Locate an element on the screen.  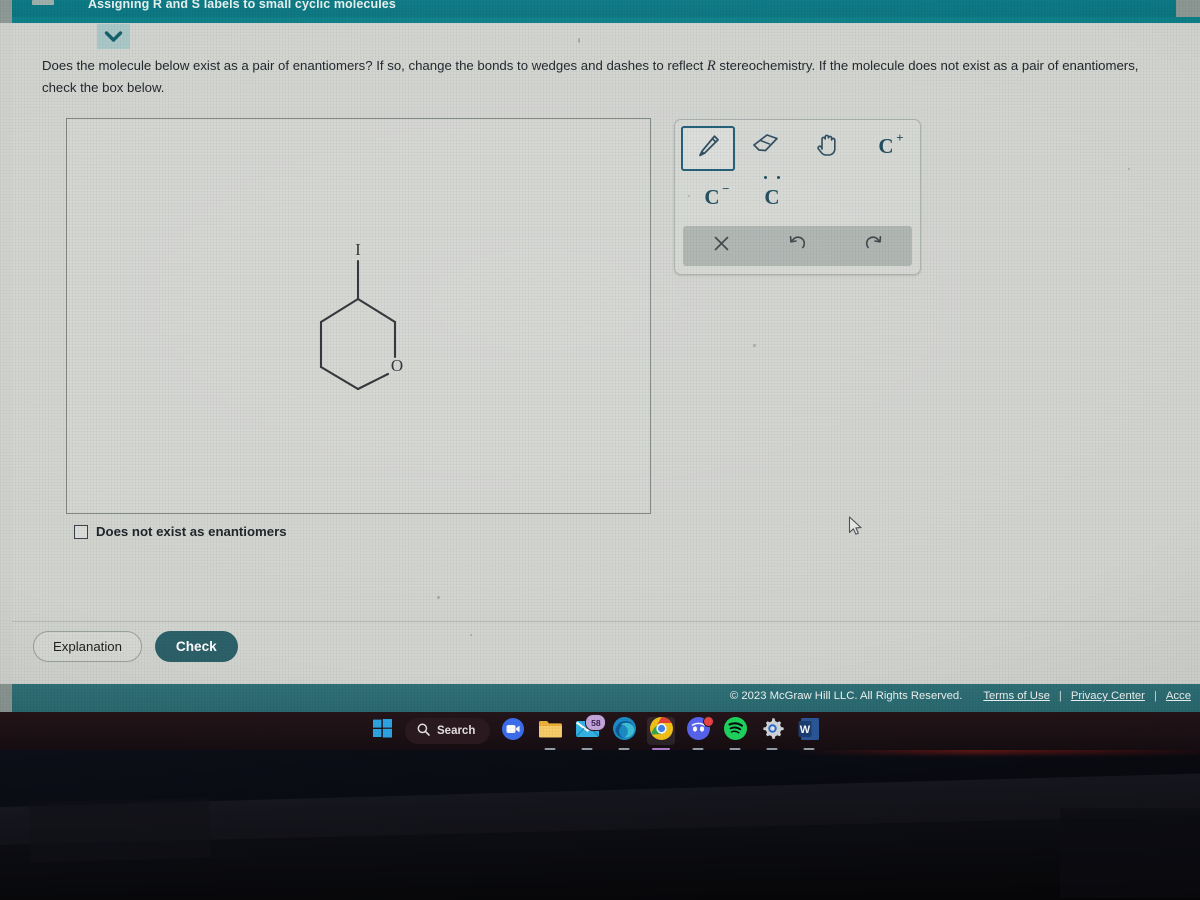
spotify-icon is located at coordinates (735, 731).